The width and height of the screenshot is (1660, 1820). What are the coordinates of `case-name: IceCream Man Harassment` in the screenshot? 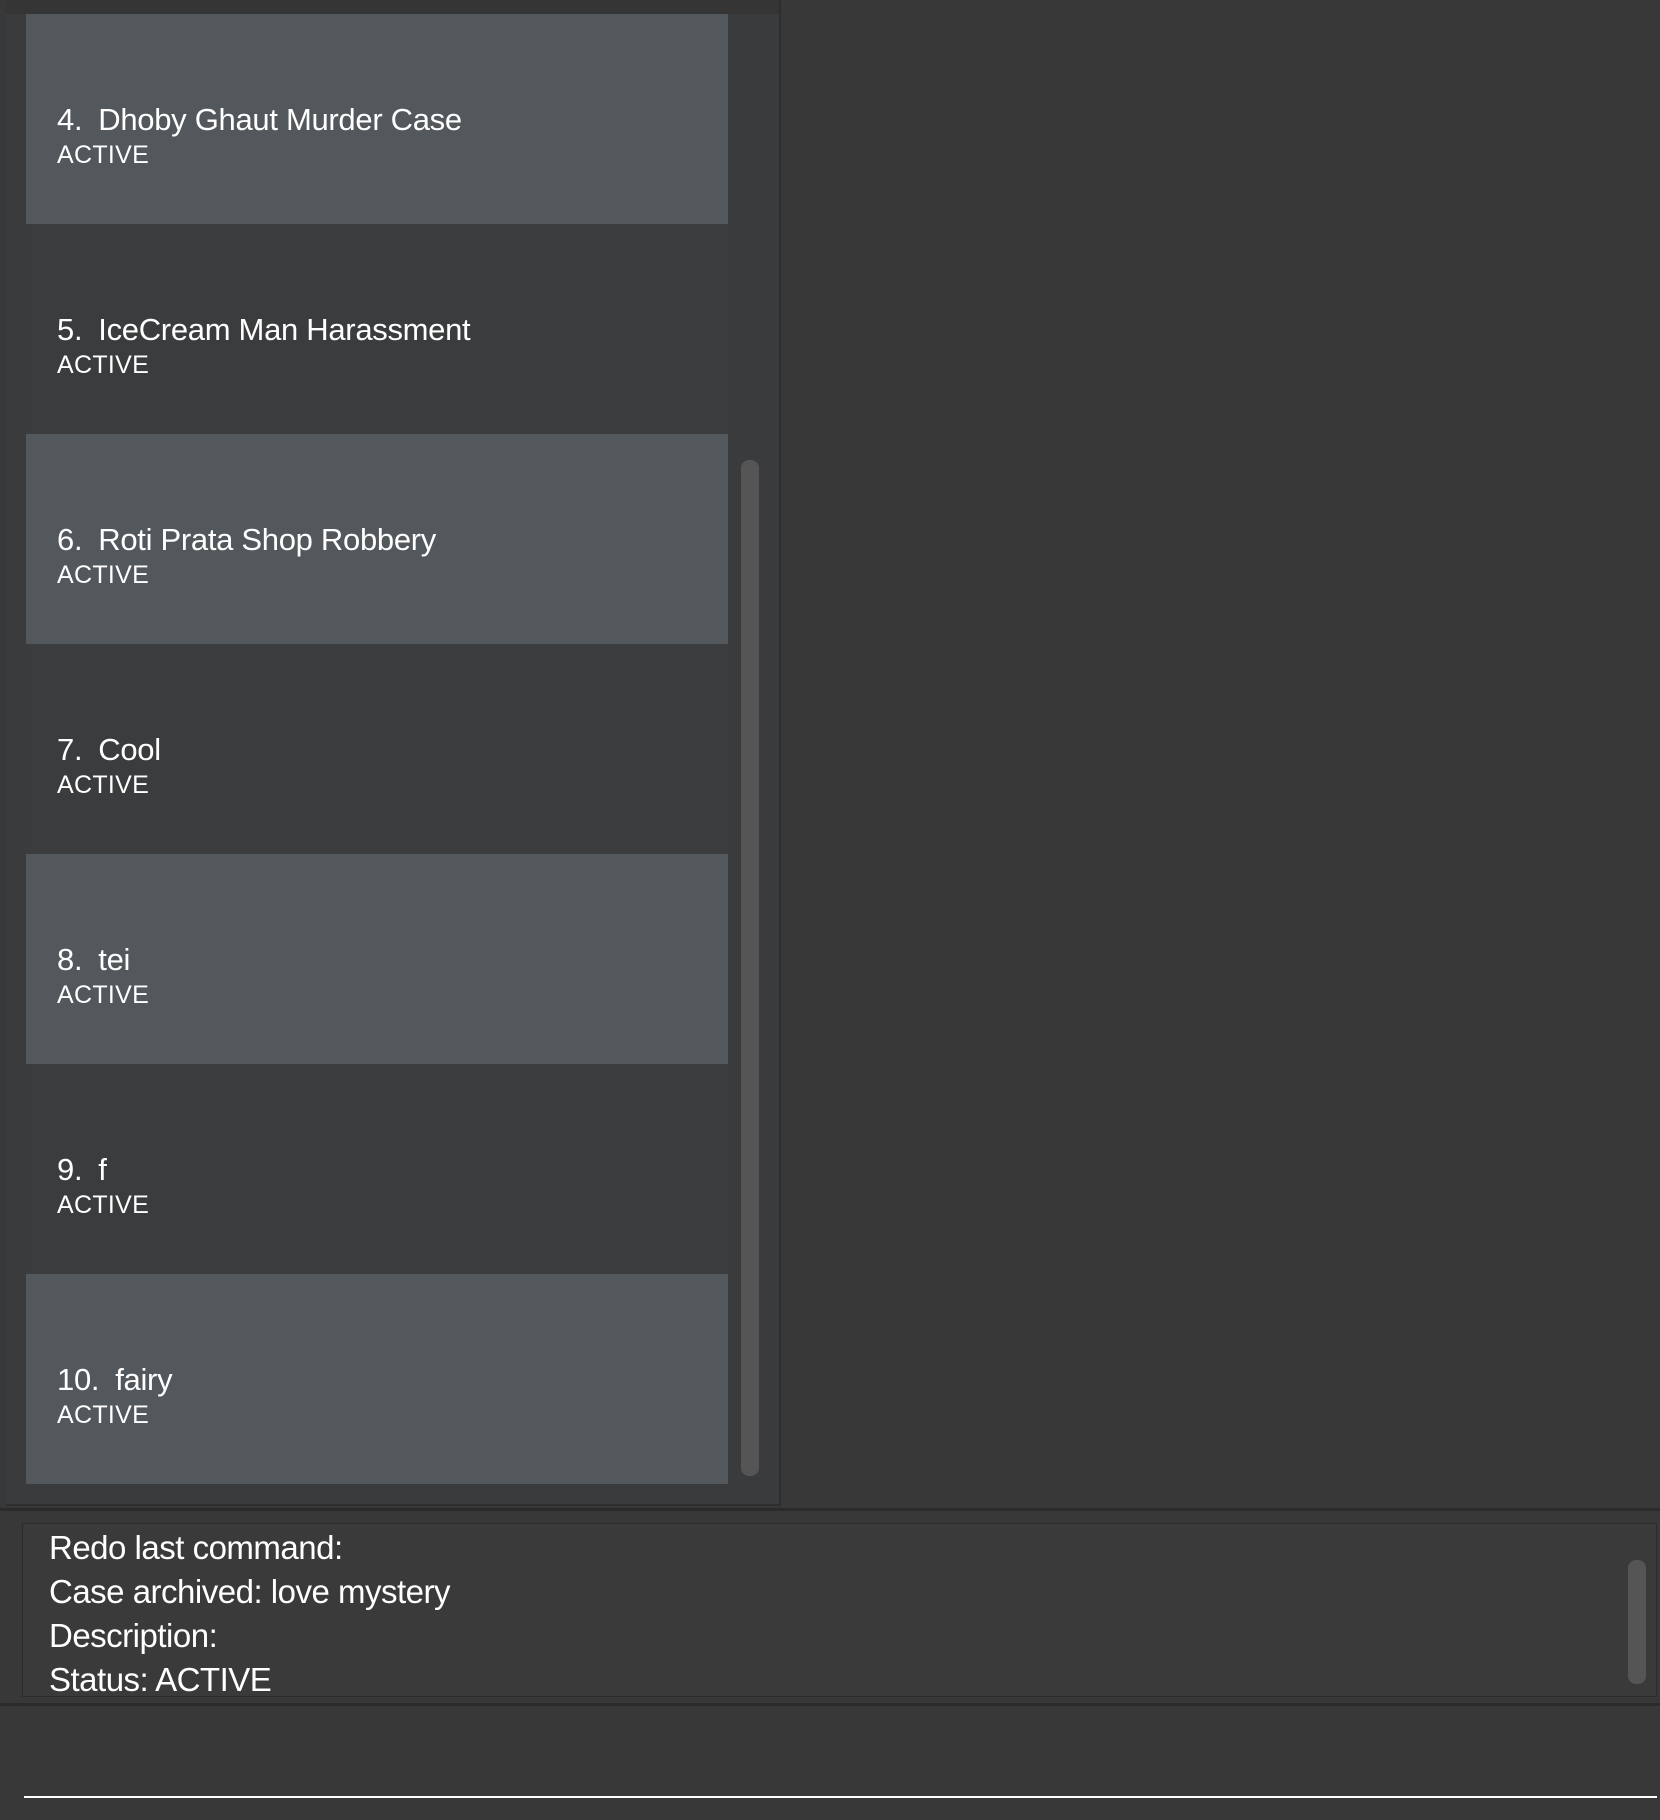 It's located at (284, 329).